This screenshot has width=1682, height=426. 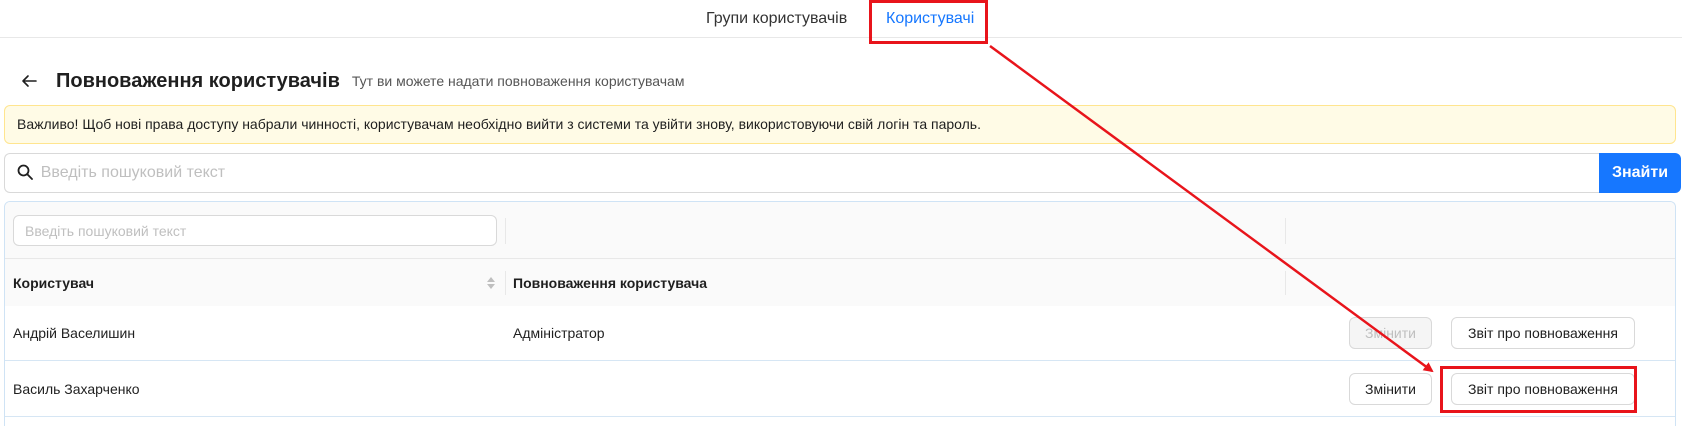 What do you see at coordinates (255, 230) in the screenshot?
I see `user-filter-input` at bounding box center [255, 230].